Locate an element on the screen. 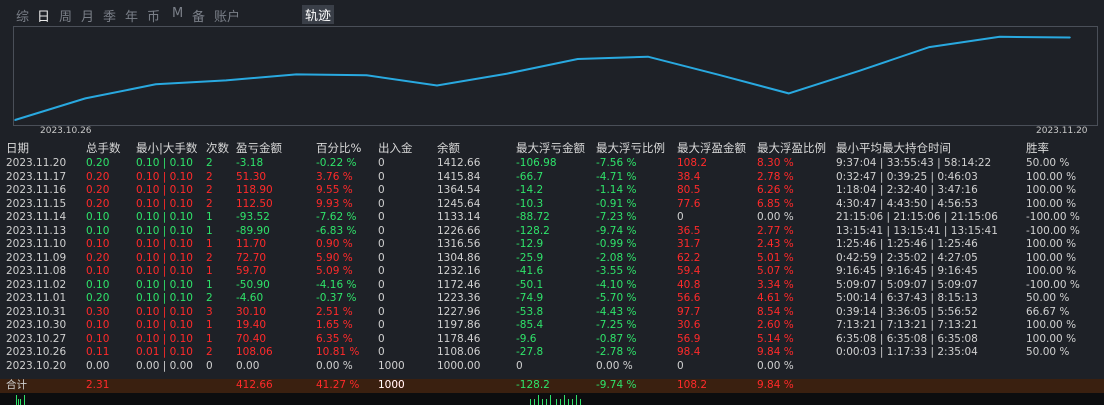 The image size is (1104, 405). cell-mfp: 62.2 is located at coordinates (689, 257).